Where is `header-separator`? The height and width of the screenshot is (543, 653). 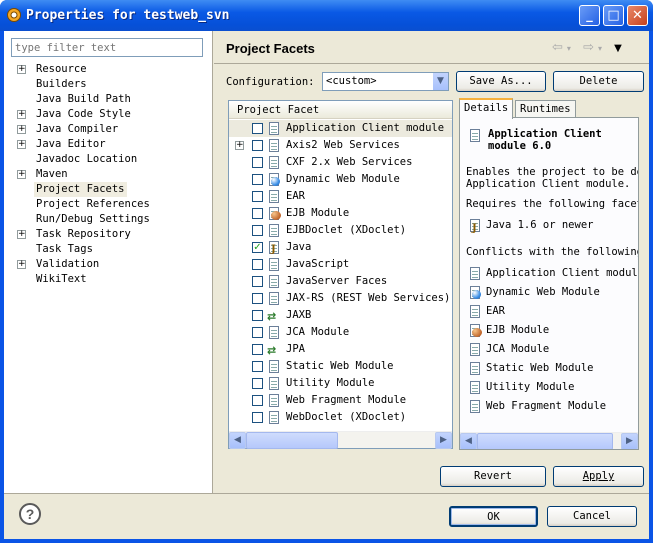
header-separator is located at coordinates (431, 63).